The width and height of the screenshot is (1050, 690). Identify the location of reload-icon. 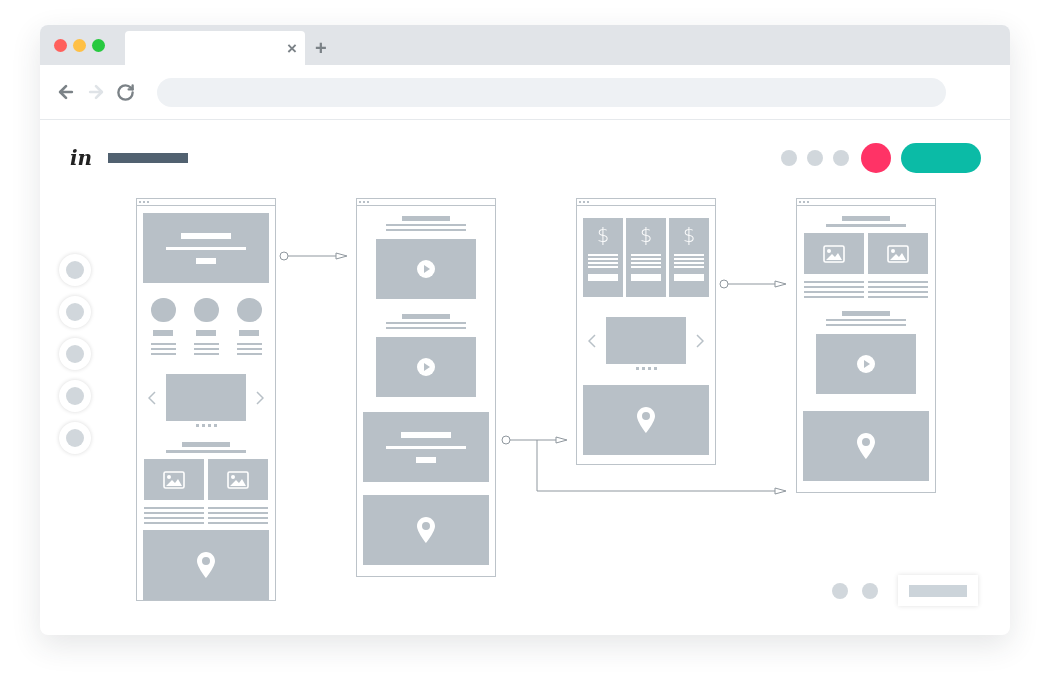
(125, 92).